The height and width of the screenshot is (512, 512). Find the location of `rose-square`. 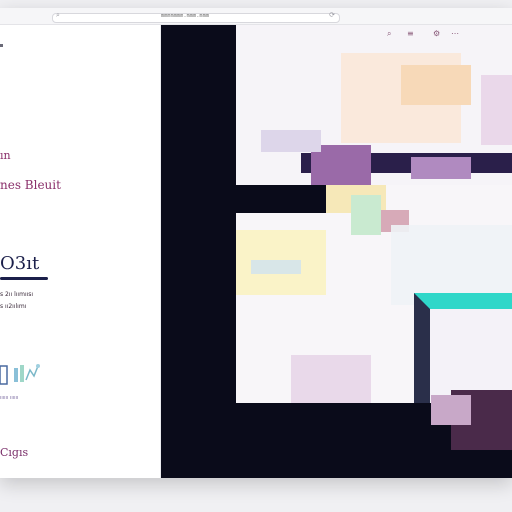

rose-square is located at coordinates (331, 379).